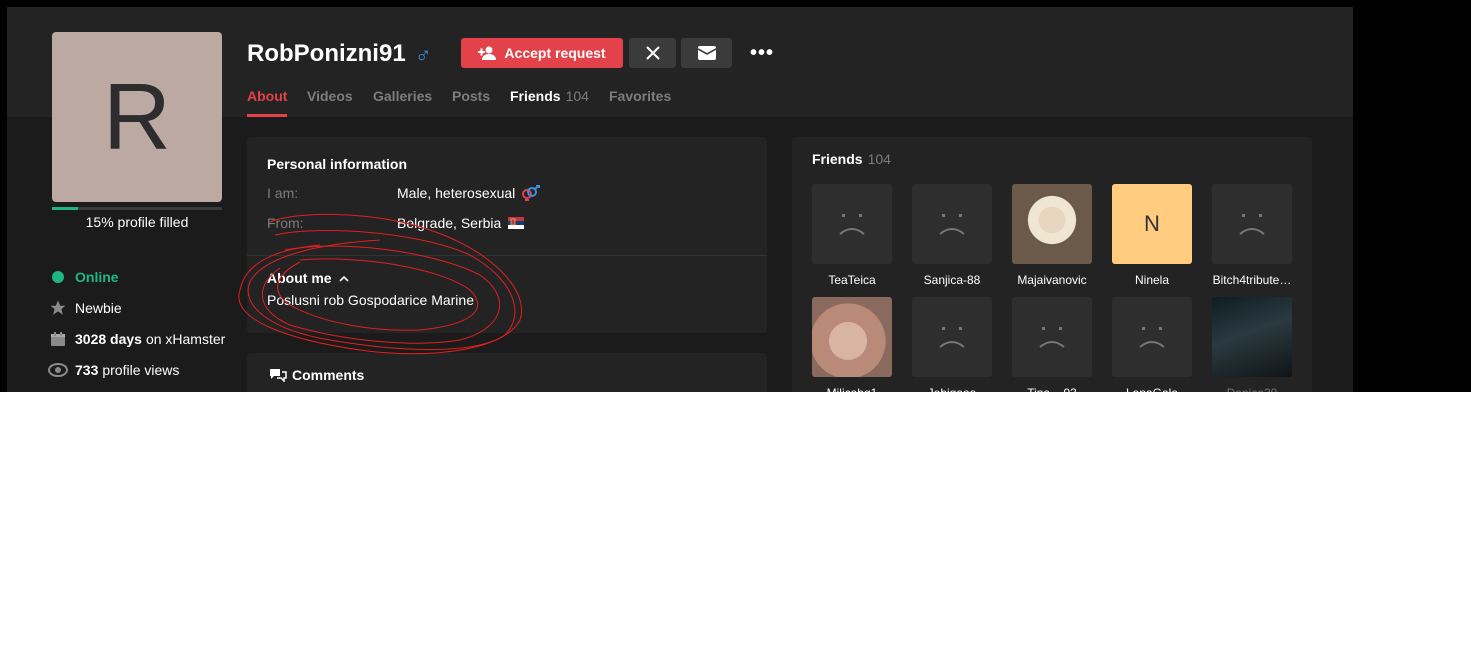  I want to click on from-value-text: Belgrade, Serbia, so click(449, 223).